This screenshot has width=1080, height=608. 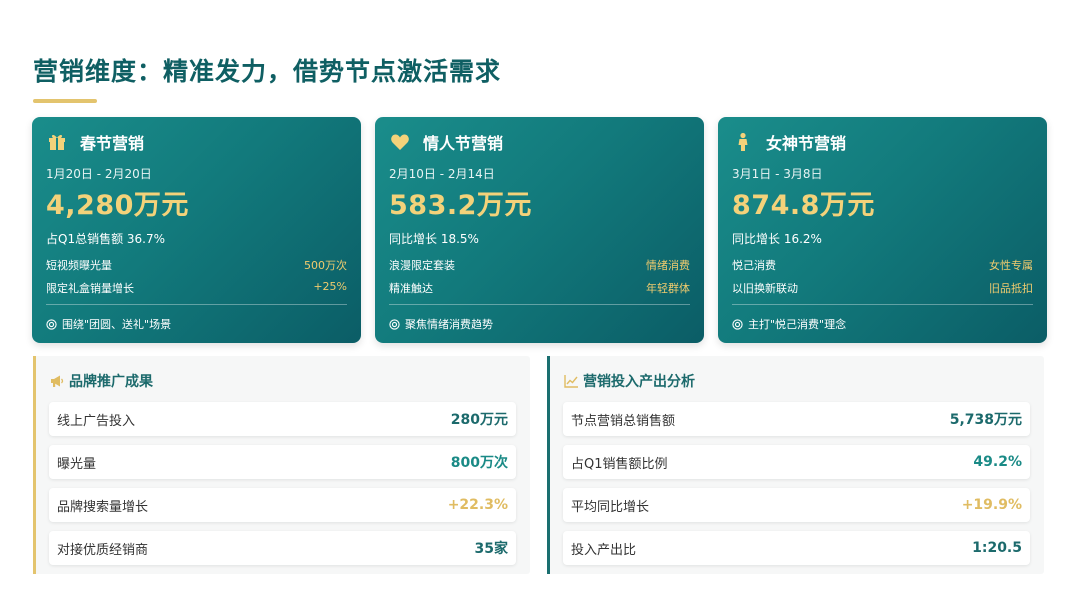 I want to click on line-chart-icon, so click(x=571, y=381).